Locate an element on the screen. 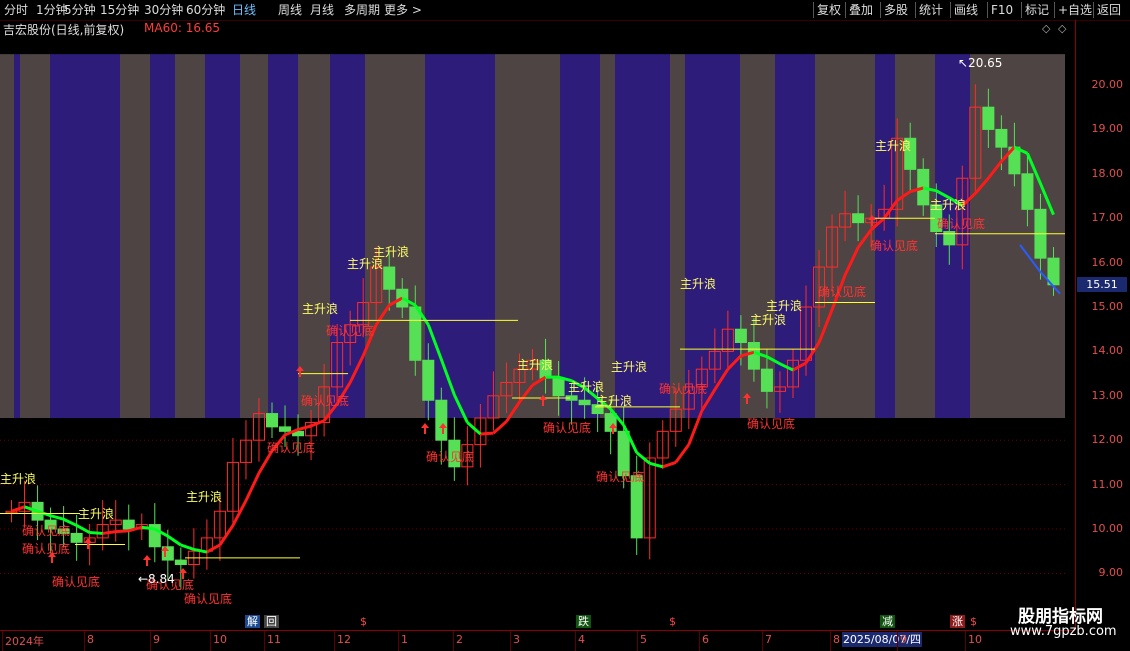 The height and width of the screenshot is (651, 1130). period-tab-4: 30分钟 is located at coordinates (163, 10).